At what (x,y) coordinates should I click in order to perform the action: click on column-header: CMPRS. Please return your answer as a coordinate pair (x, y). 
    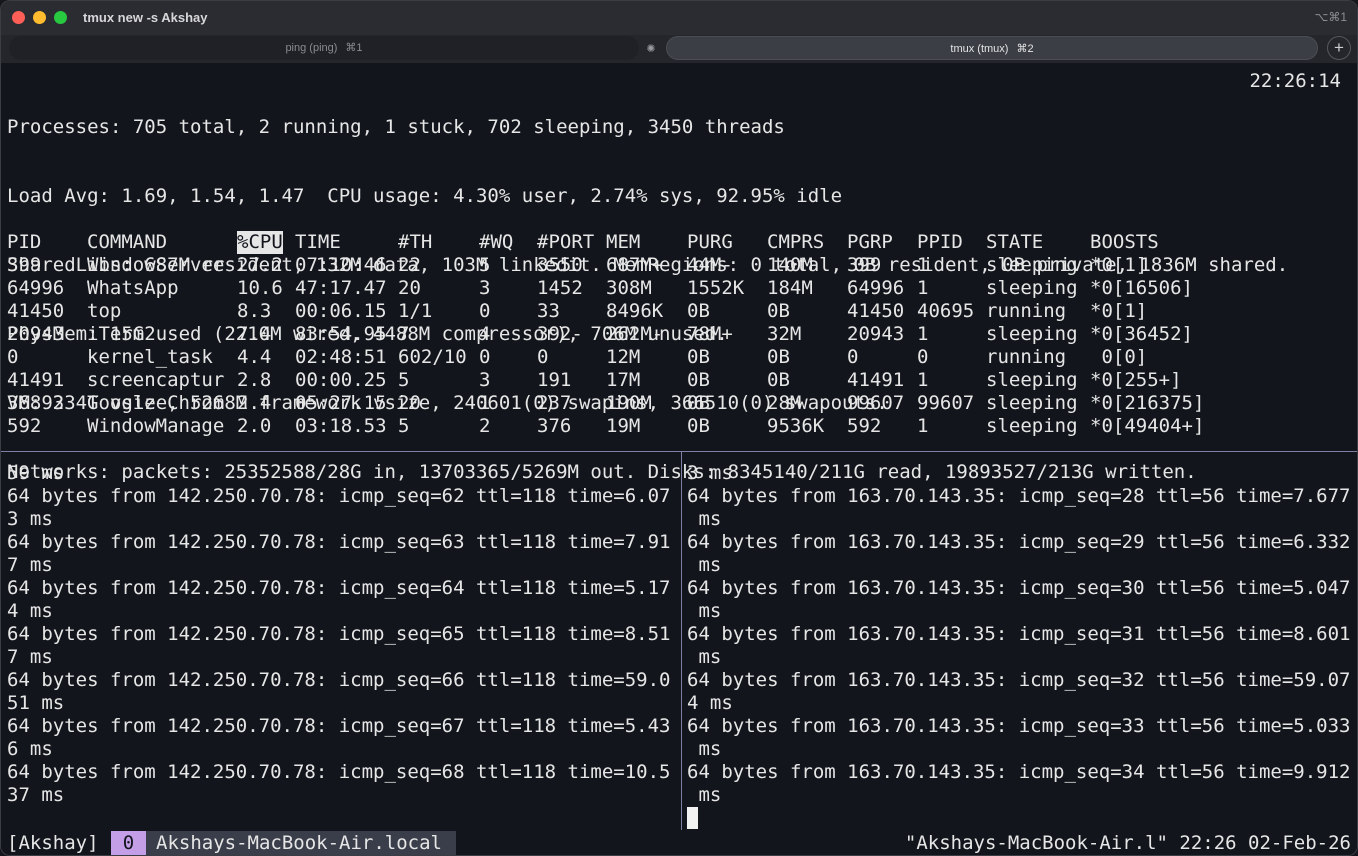
    Looking at the image, I should click on (796, 242).